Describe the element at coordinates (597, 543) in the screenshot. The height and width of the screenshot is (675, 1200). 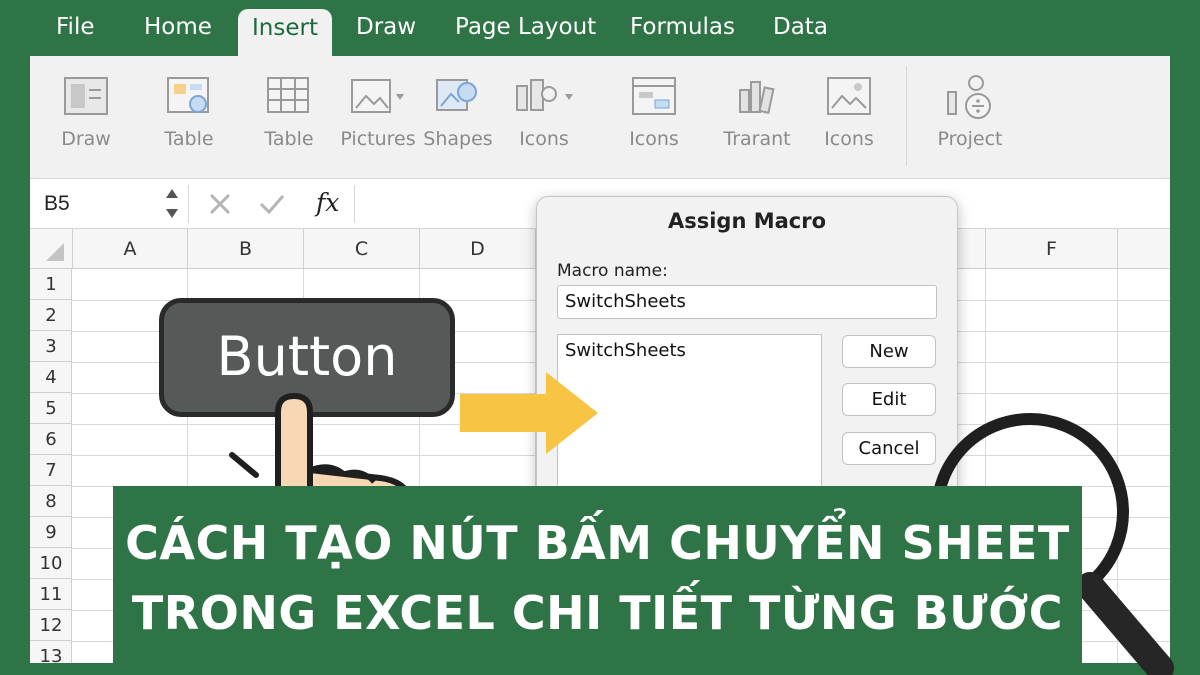
I see `banner-line-1: CÁCH TẠO NÚT BẤM CHUYỂN SHEET` at that location.